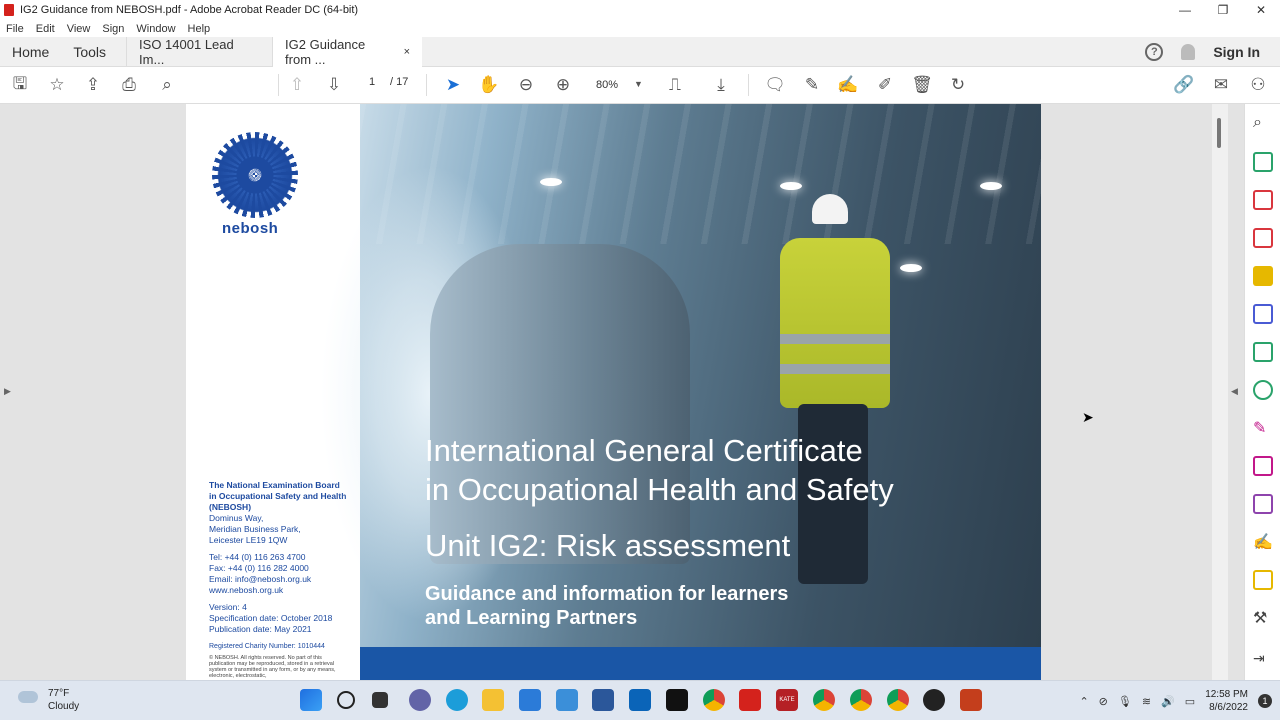 The height and width of the screenshot is (721, 1280). What do you see at coordinates (1103, 701) in the screenshot?
I see `security-icon: ⊘` at bounding box center [1103, 701].